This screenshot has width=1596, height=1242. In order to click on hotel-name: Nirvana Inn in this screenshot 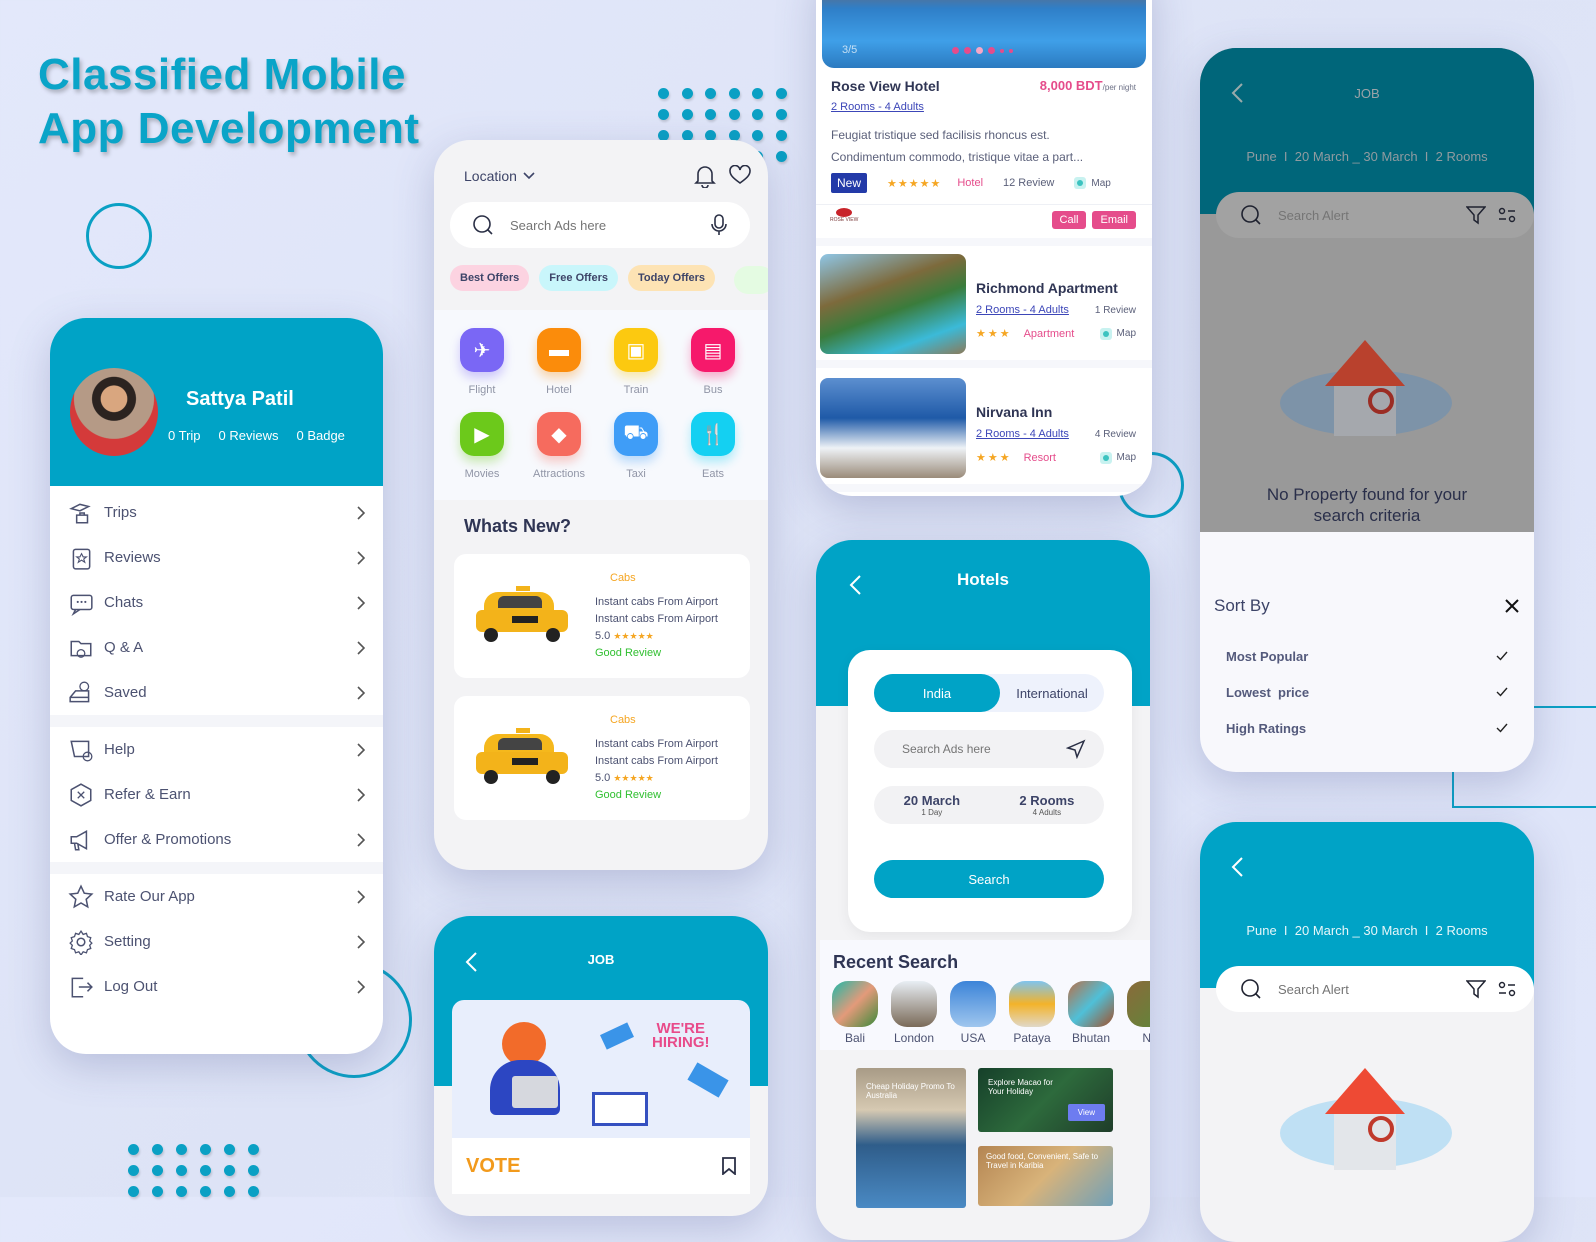, I will do `click(1014, 412)`.